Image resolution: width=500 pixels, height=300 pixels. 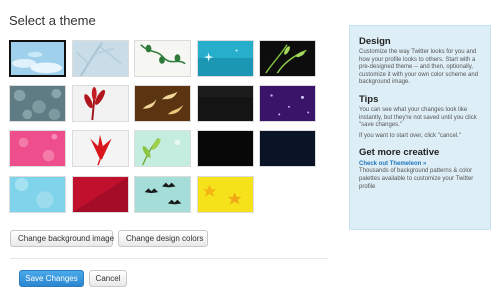 What do you see at coordinates (162, 194) in the screenshot?
I see `theme-tile-birds-on-teal` at bounding box center [162, 194].